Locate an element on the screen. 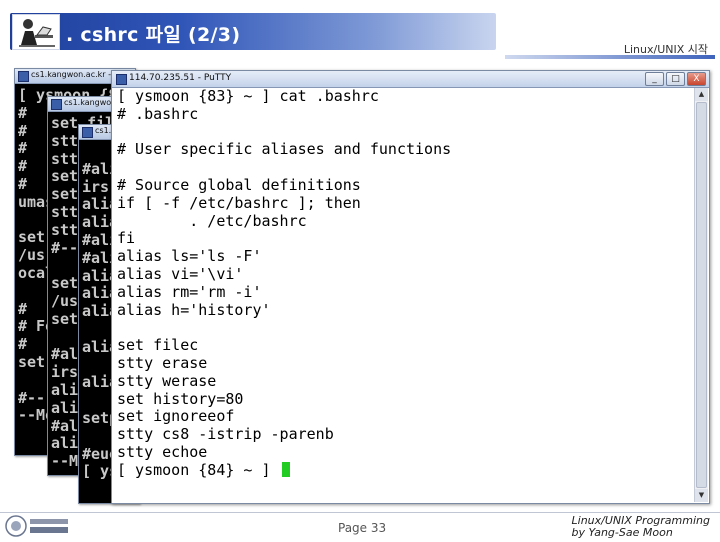 The width and height of the screenshot is (720, 542). university-logo-icon is located at coordinates (38, 526).